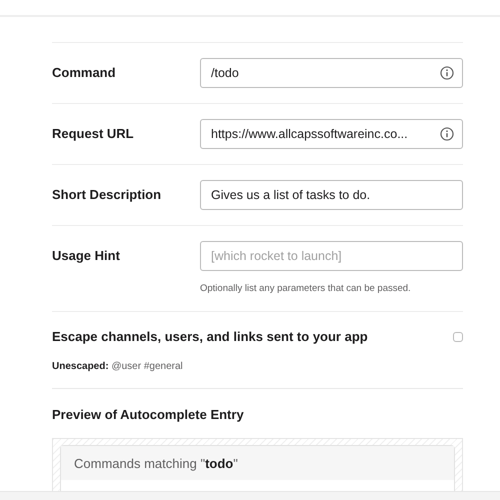 The height and width of the screenshot is (500, 500). What do you see at coordinates (86, 256) in the screenshot?
I see `field-label: Usage Hint` at bounding box center [86, 256].